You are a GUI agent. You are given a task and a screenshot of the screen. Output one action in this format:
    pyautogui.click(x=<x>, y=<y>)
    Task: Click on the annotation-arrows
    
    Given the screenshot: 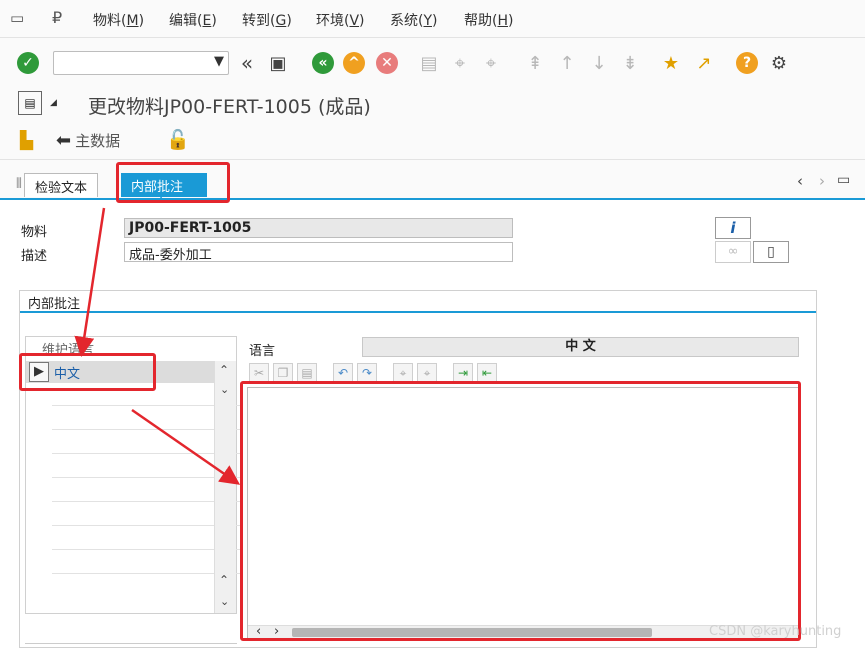 What is the action you would take?
    pyautogui.click(x=157, y=346)
    